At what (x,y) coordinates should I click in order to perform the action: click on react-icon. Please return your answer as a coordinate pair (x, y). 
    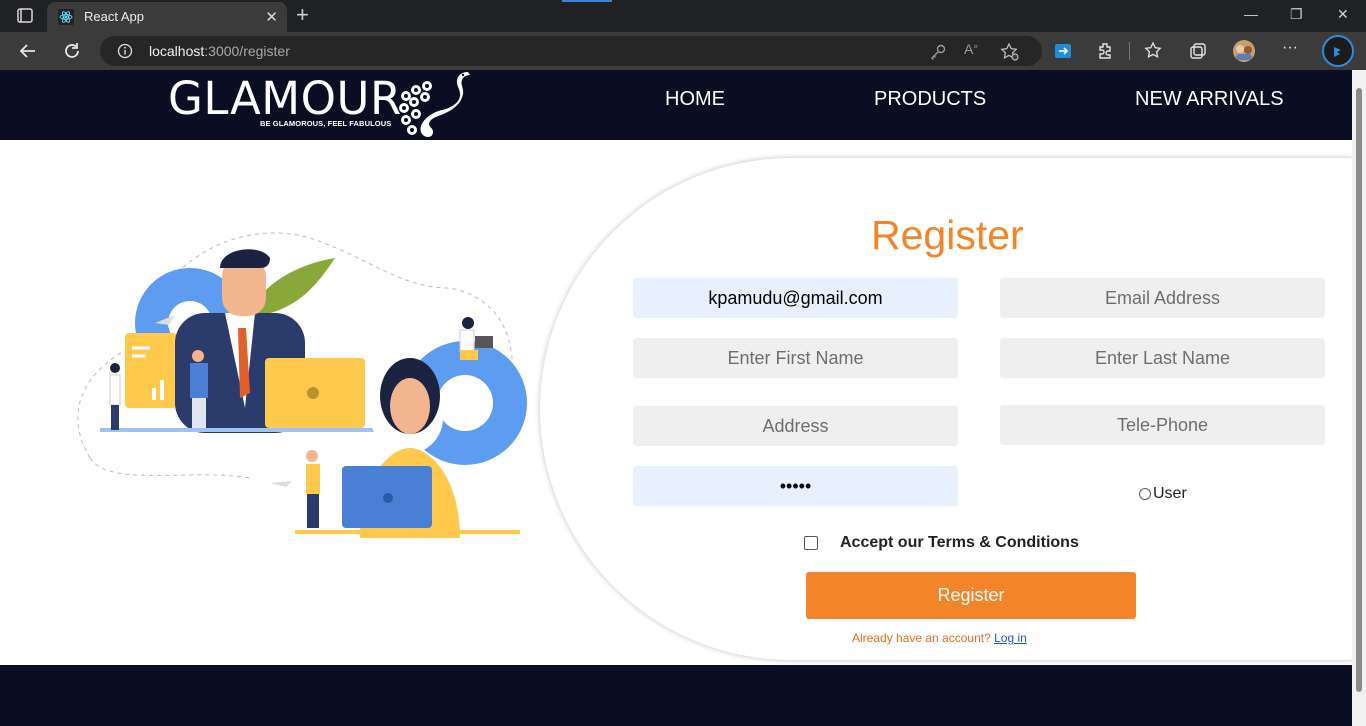
    Looking at the image, I should click on (66, 17).